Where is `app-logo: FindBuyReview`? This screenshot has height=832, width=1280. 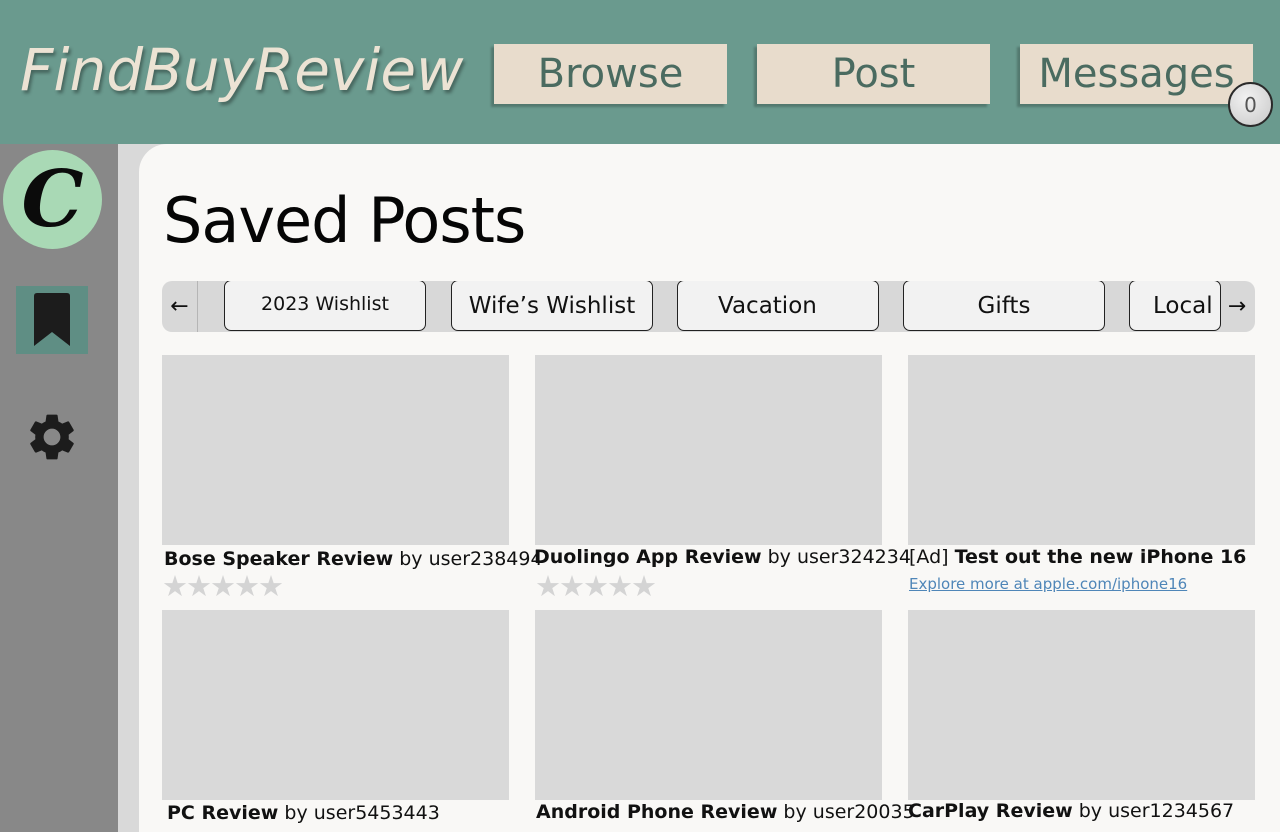 app-logo: FindBuyReview is located at coordinates (241, 70).